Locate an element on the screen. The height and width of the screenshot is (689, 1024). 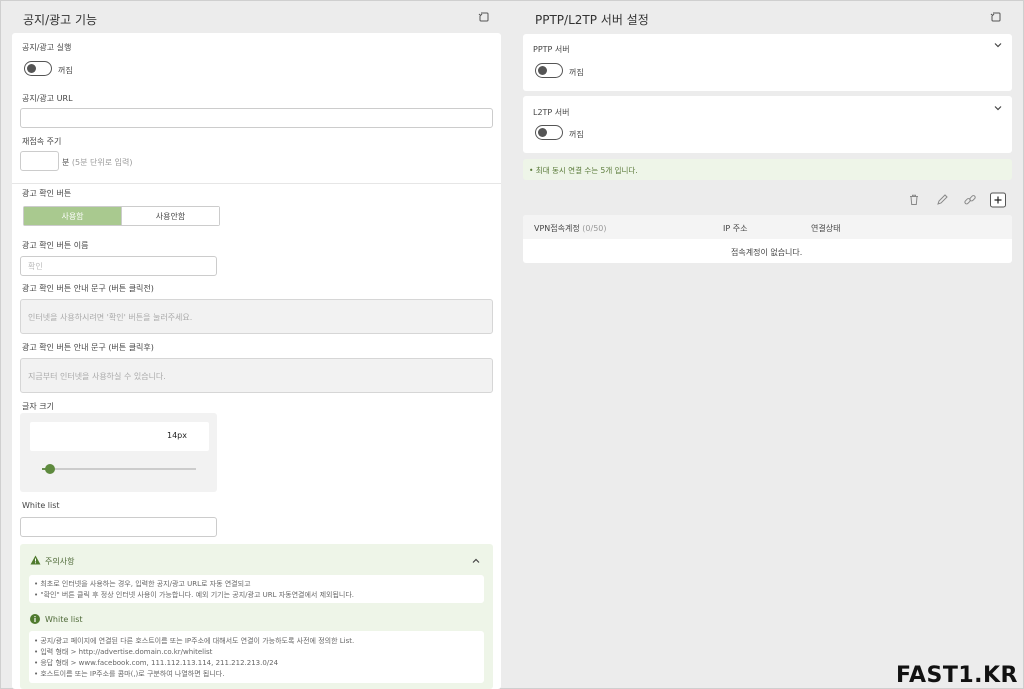
confirm-button-toggle-group: 사용함 사용안함 is located at coordinates (121, 216).